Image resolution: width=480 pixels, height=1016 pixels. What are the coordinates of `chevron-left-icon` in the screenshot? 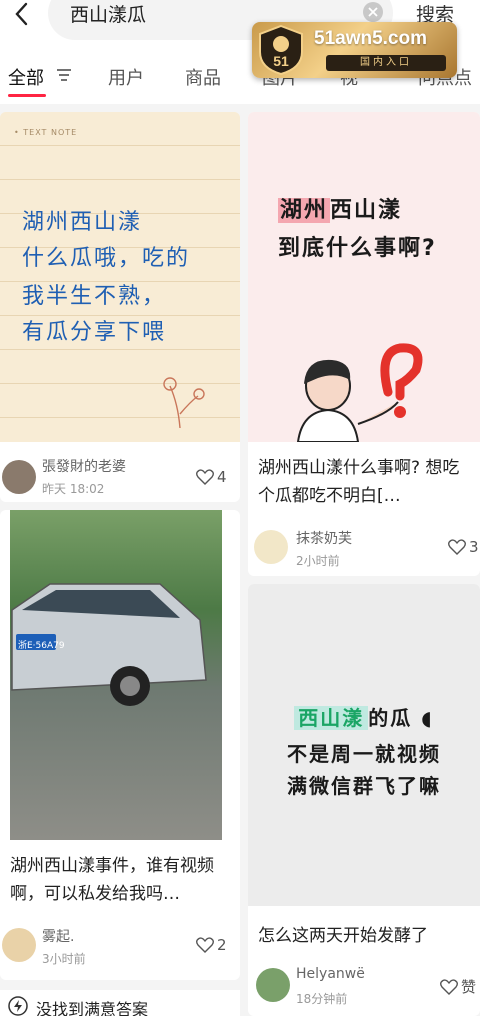 It's located at (21, 14).